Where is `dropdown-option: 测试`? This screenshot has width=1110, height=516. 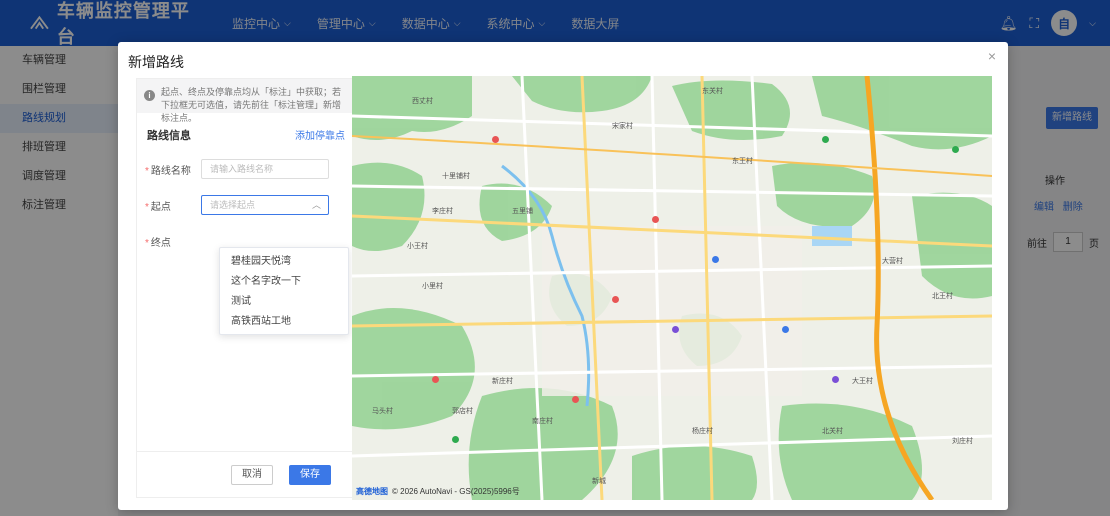 dropdown-option: 测试 is located at coordinates (284, 302).